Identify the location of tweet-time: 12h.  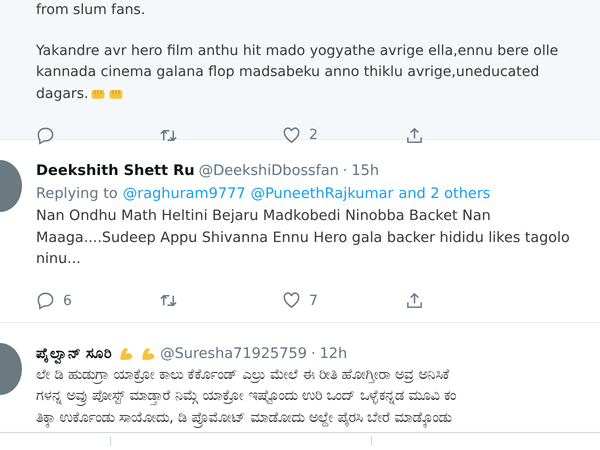
(334, 354).